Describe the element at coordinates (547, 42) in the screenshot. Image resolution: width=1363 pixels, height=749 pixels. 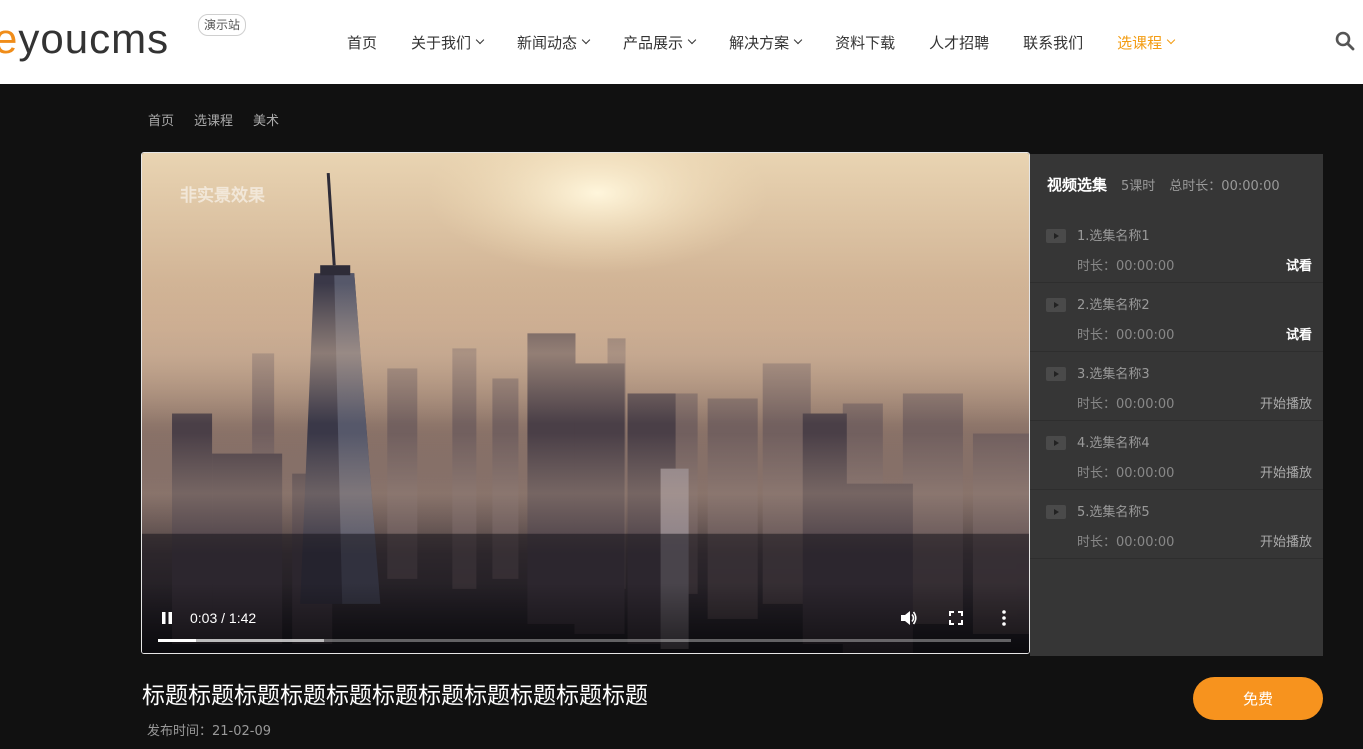
I see `nav-label: 新闻动态` at that location.